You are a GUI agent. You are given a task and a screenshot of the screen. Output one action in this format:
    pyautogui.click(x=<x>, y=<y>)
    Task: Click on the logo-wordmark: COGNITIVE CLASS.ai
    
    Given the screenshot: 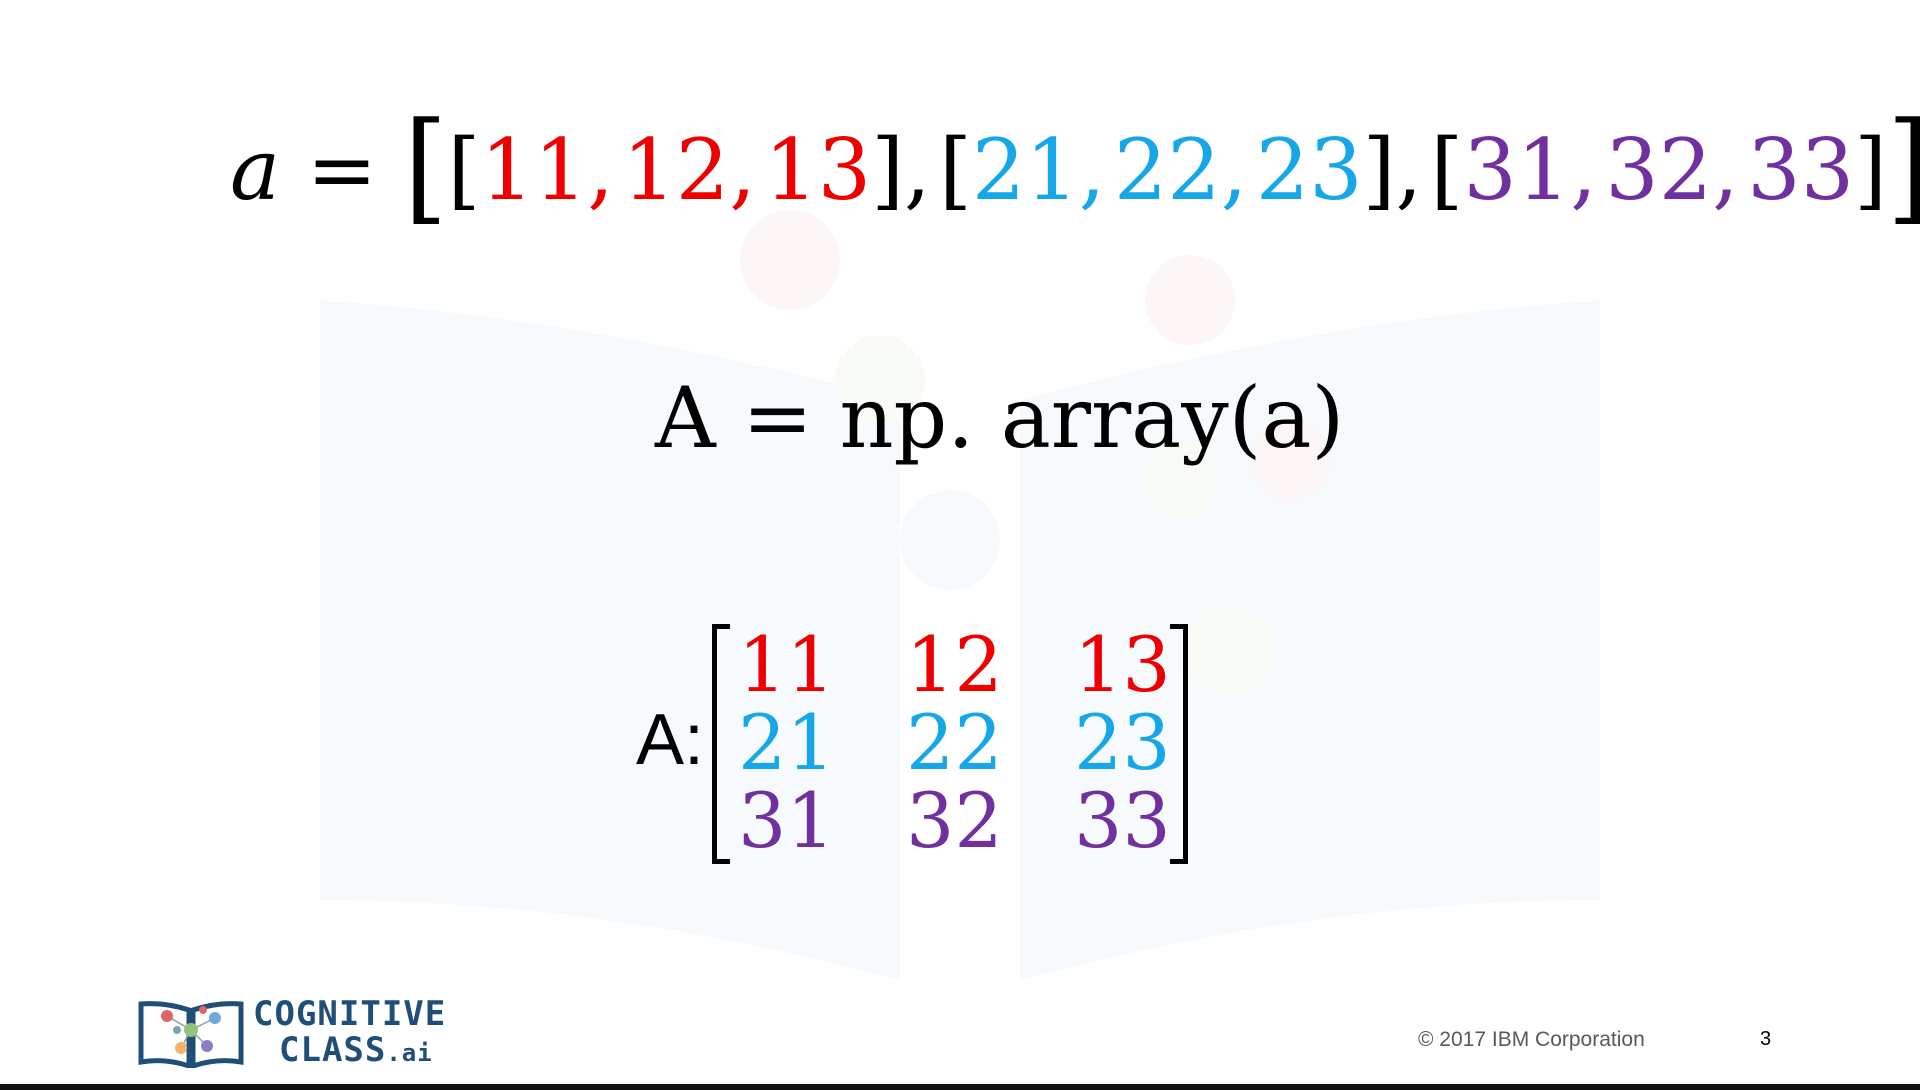 What is the action you would take?
    pyautogui.click(x=349, y=1033)
    